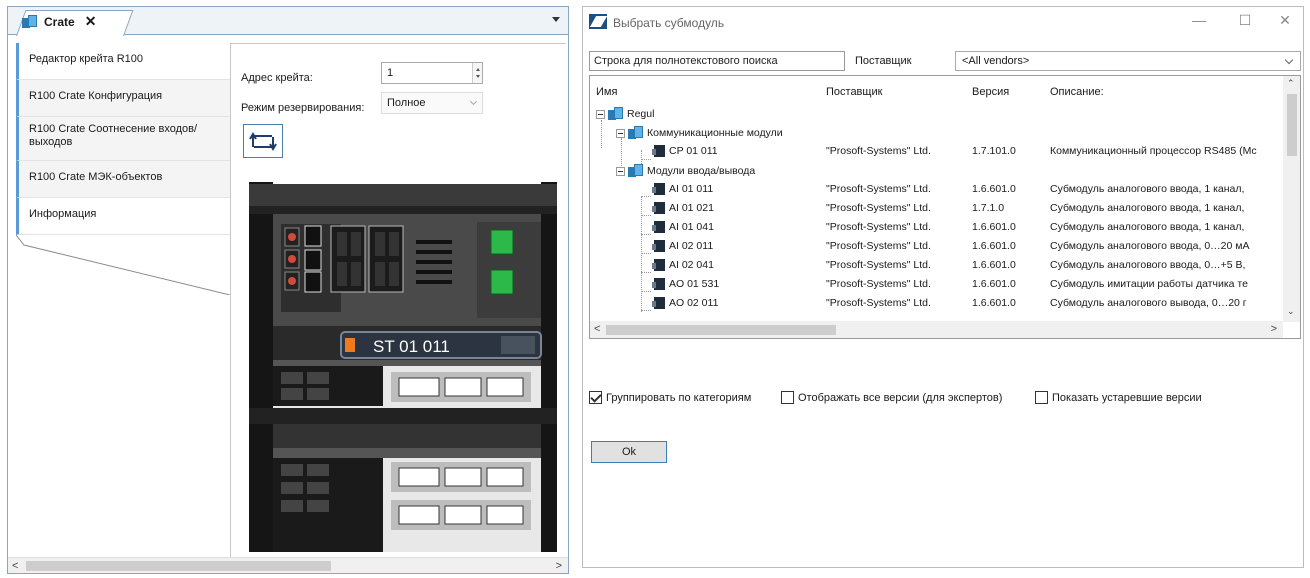 This screenshot has height=578, width=1310. I want to click on search-value: Строка для полнотекстового поиска, so click(686, 61).